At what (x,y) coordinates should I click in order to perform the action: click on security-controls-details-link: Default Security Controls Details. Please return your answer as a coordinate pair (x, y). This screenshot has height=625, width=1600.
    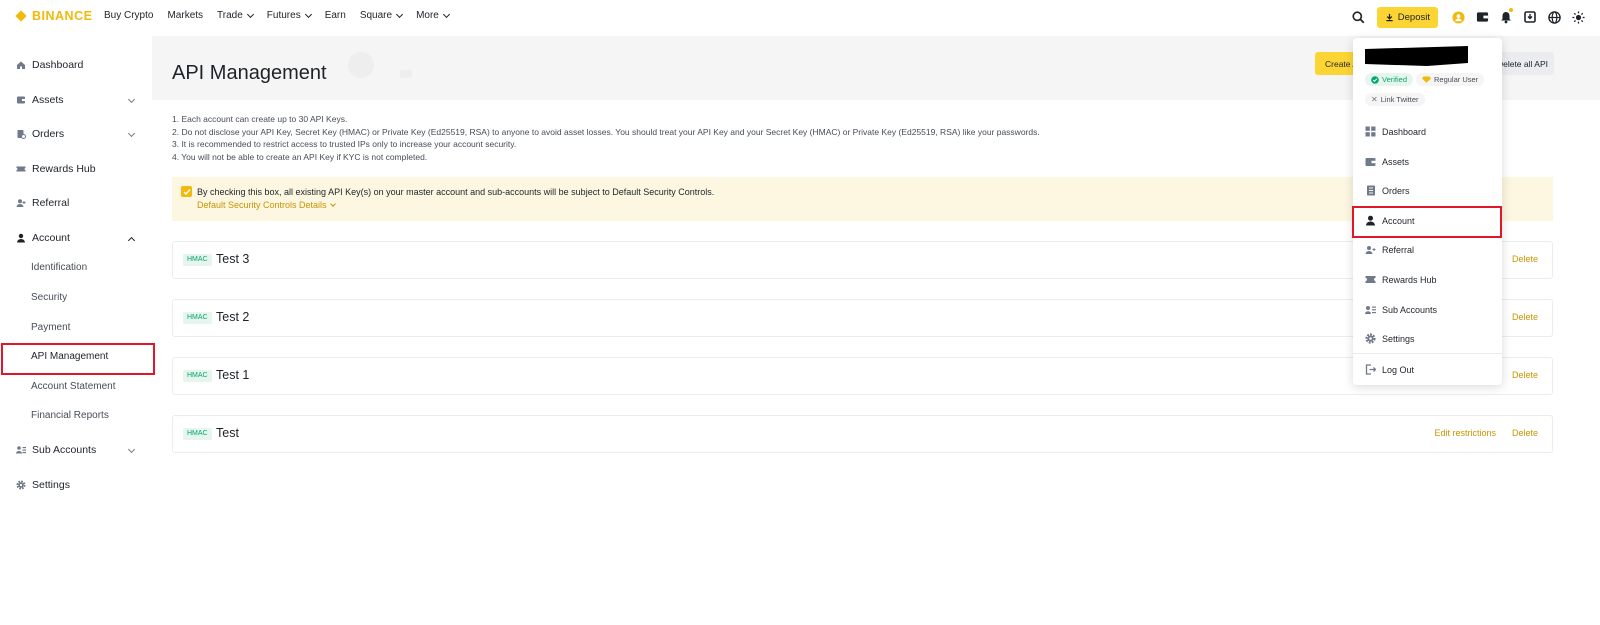
    Looking at the image, I should click on (266, 205).